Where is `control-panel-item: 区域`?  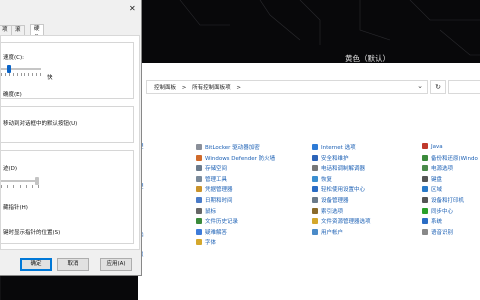
control-panel-item: 区域 is located at coordinates (432, 189).